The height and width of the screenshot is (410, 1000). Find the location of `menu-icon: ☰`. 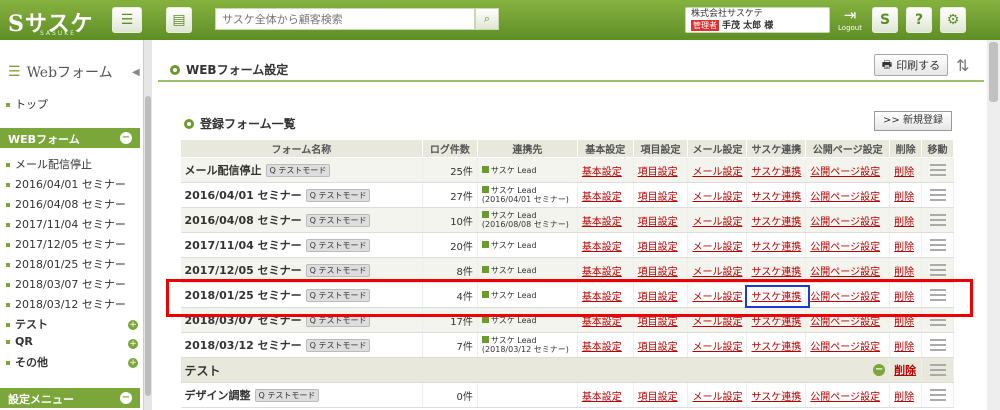

menu-icon: ☰ is located at coordinates (127, 20).